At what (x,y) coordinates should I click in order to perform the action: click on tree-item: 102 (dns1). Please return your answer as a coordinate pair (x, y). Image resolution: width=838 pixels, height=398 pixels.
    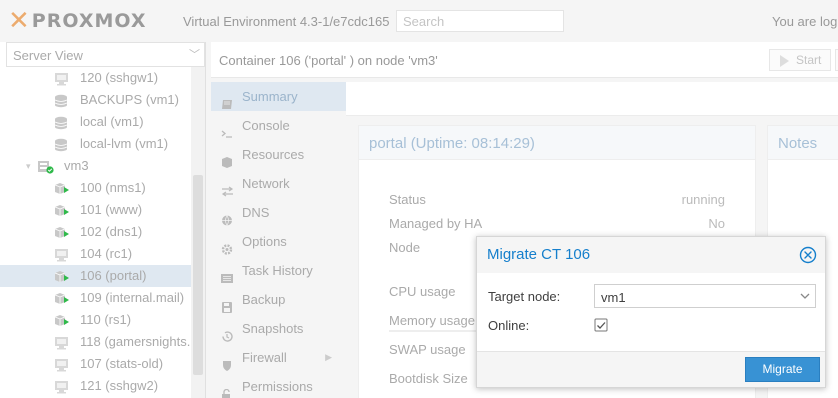
    Looking at the image, I should click on (95, 232).